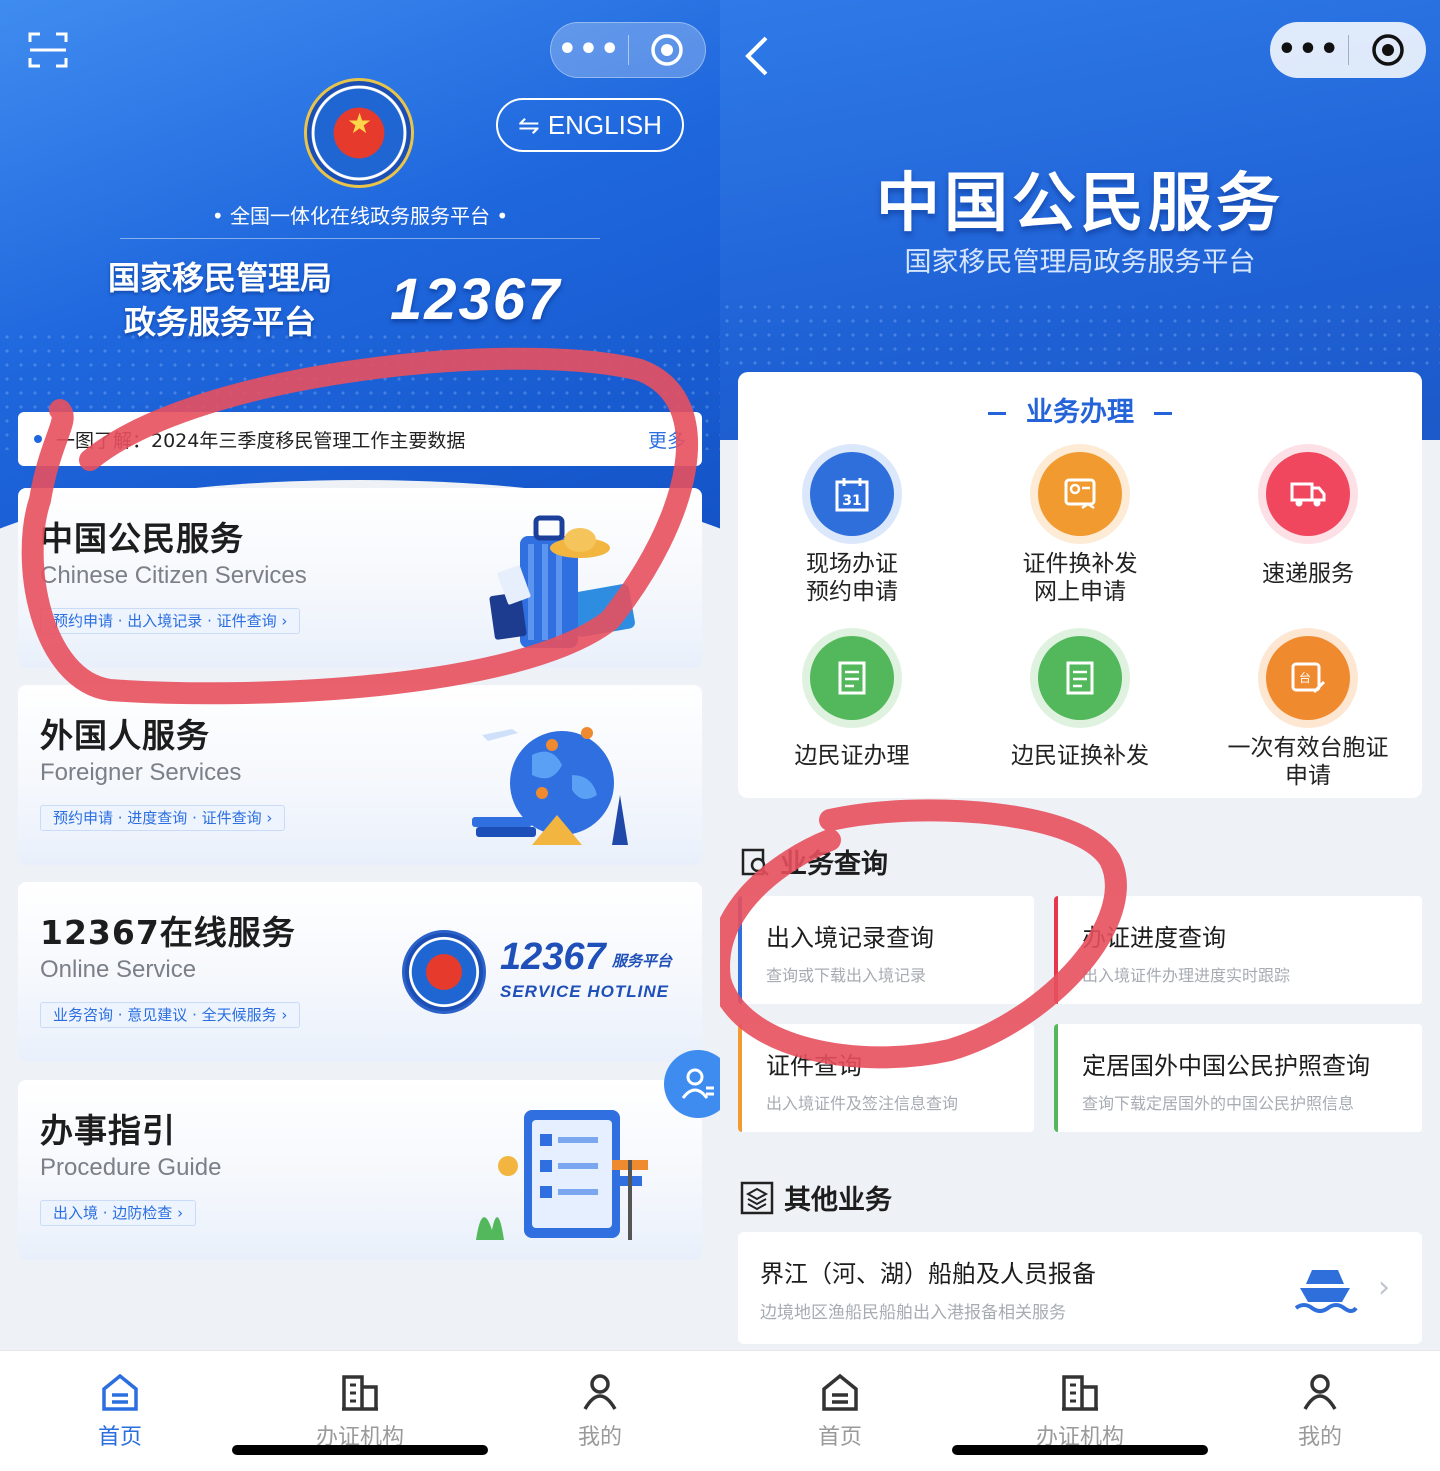  What do you see at coordinates (48, 50) in the screenshot?
I see `scan-icon` at bounding box center [48, 50].